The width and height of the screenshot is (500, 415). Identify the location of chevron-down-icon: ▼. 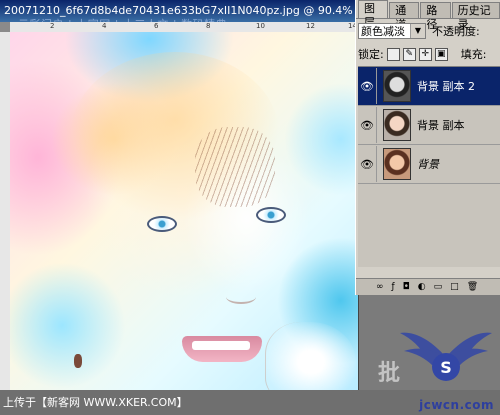
(417, 31).